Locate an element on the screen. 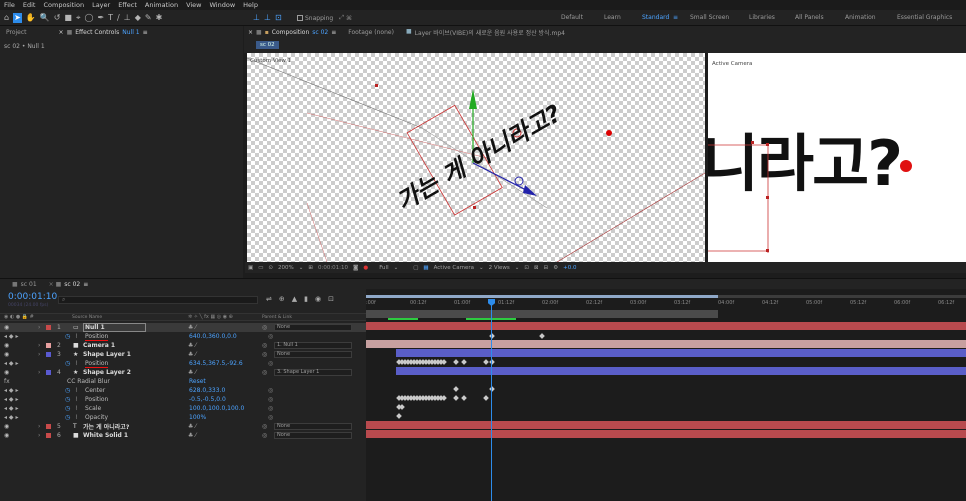 This screenshot has width=966, height=501. layer-row: ◉ › 1 ▭ Null 1 ♣ ⁄ ◎ None is located at coordinates (183, 327).